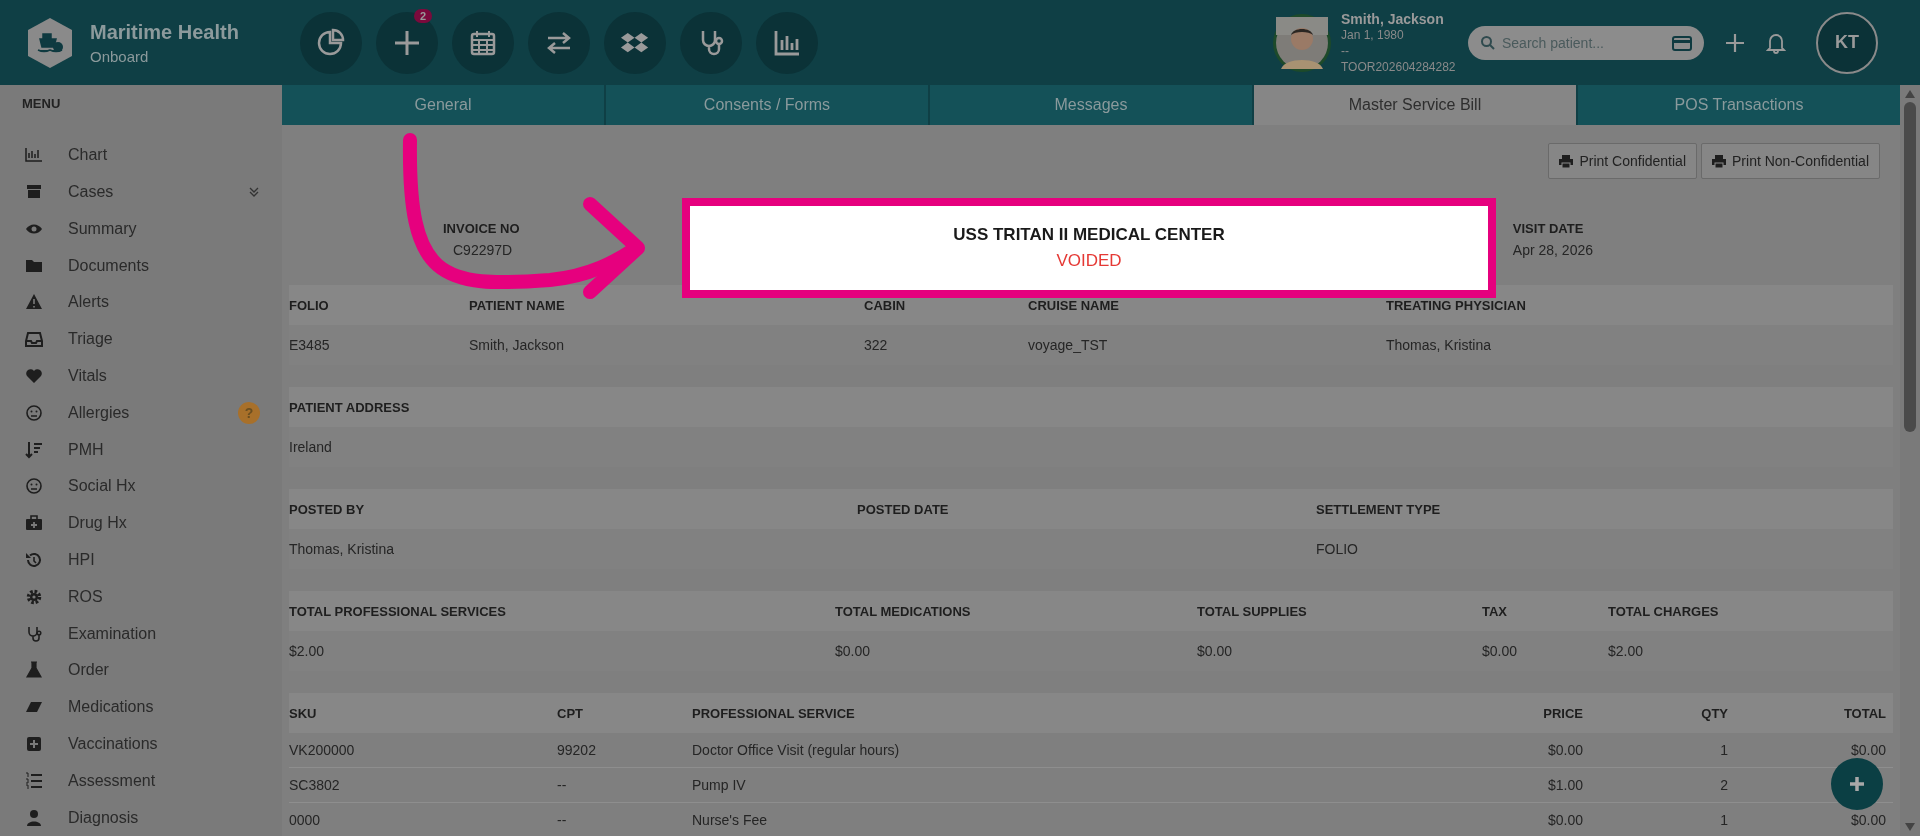 This screenshot has width=1920, height=836. I want to click on table-cell-text: 99202, so click(577, 750).